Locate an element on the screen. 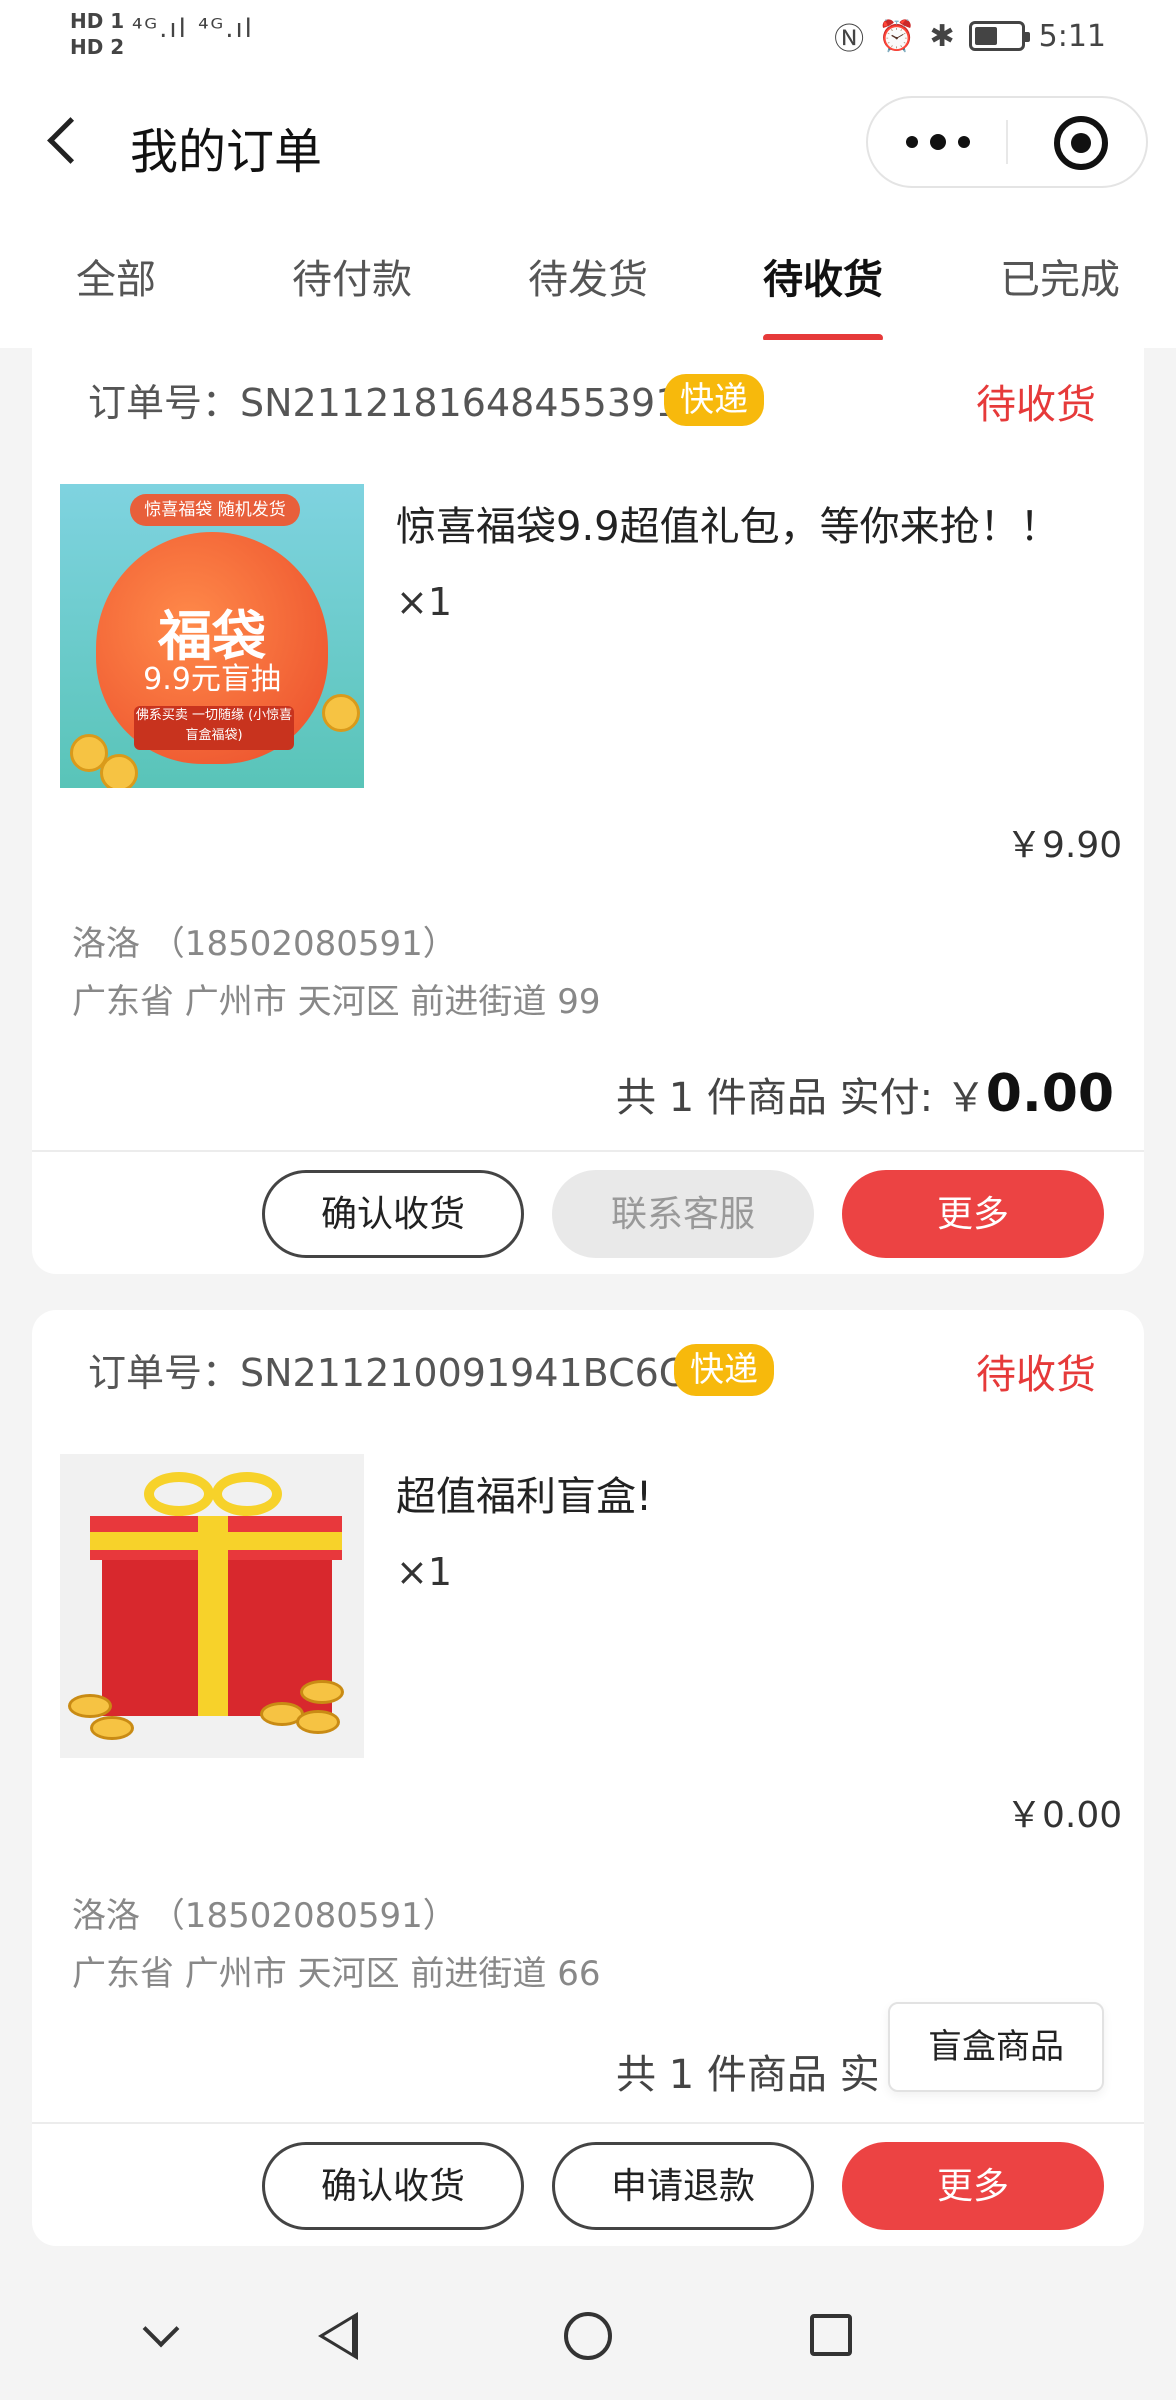 The width and height of the screenshot is (1176, 2400). more-dots-icon is located at coordinates (938, 142).